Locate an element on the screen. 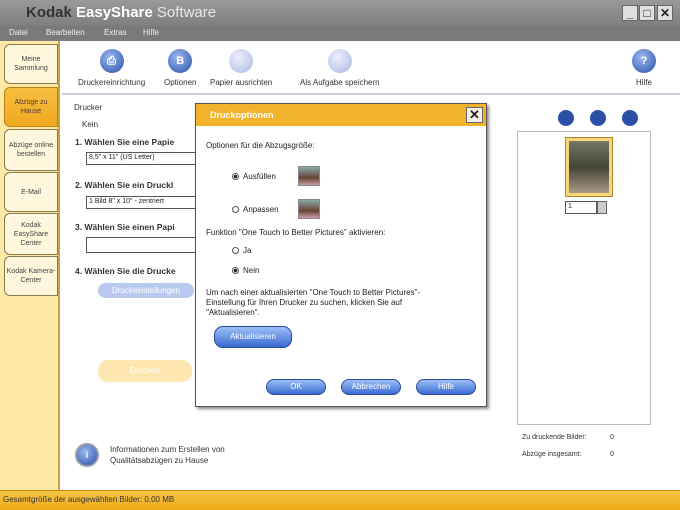 This screenshot has width=680, height=510. menu-extras: Extras is located at coordinates (115, 32).